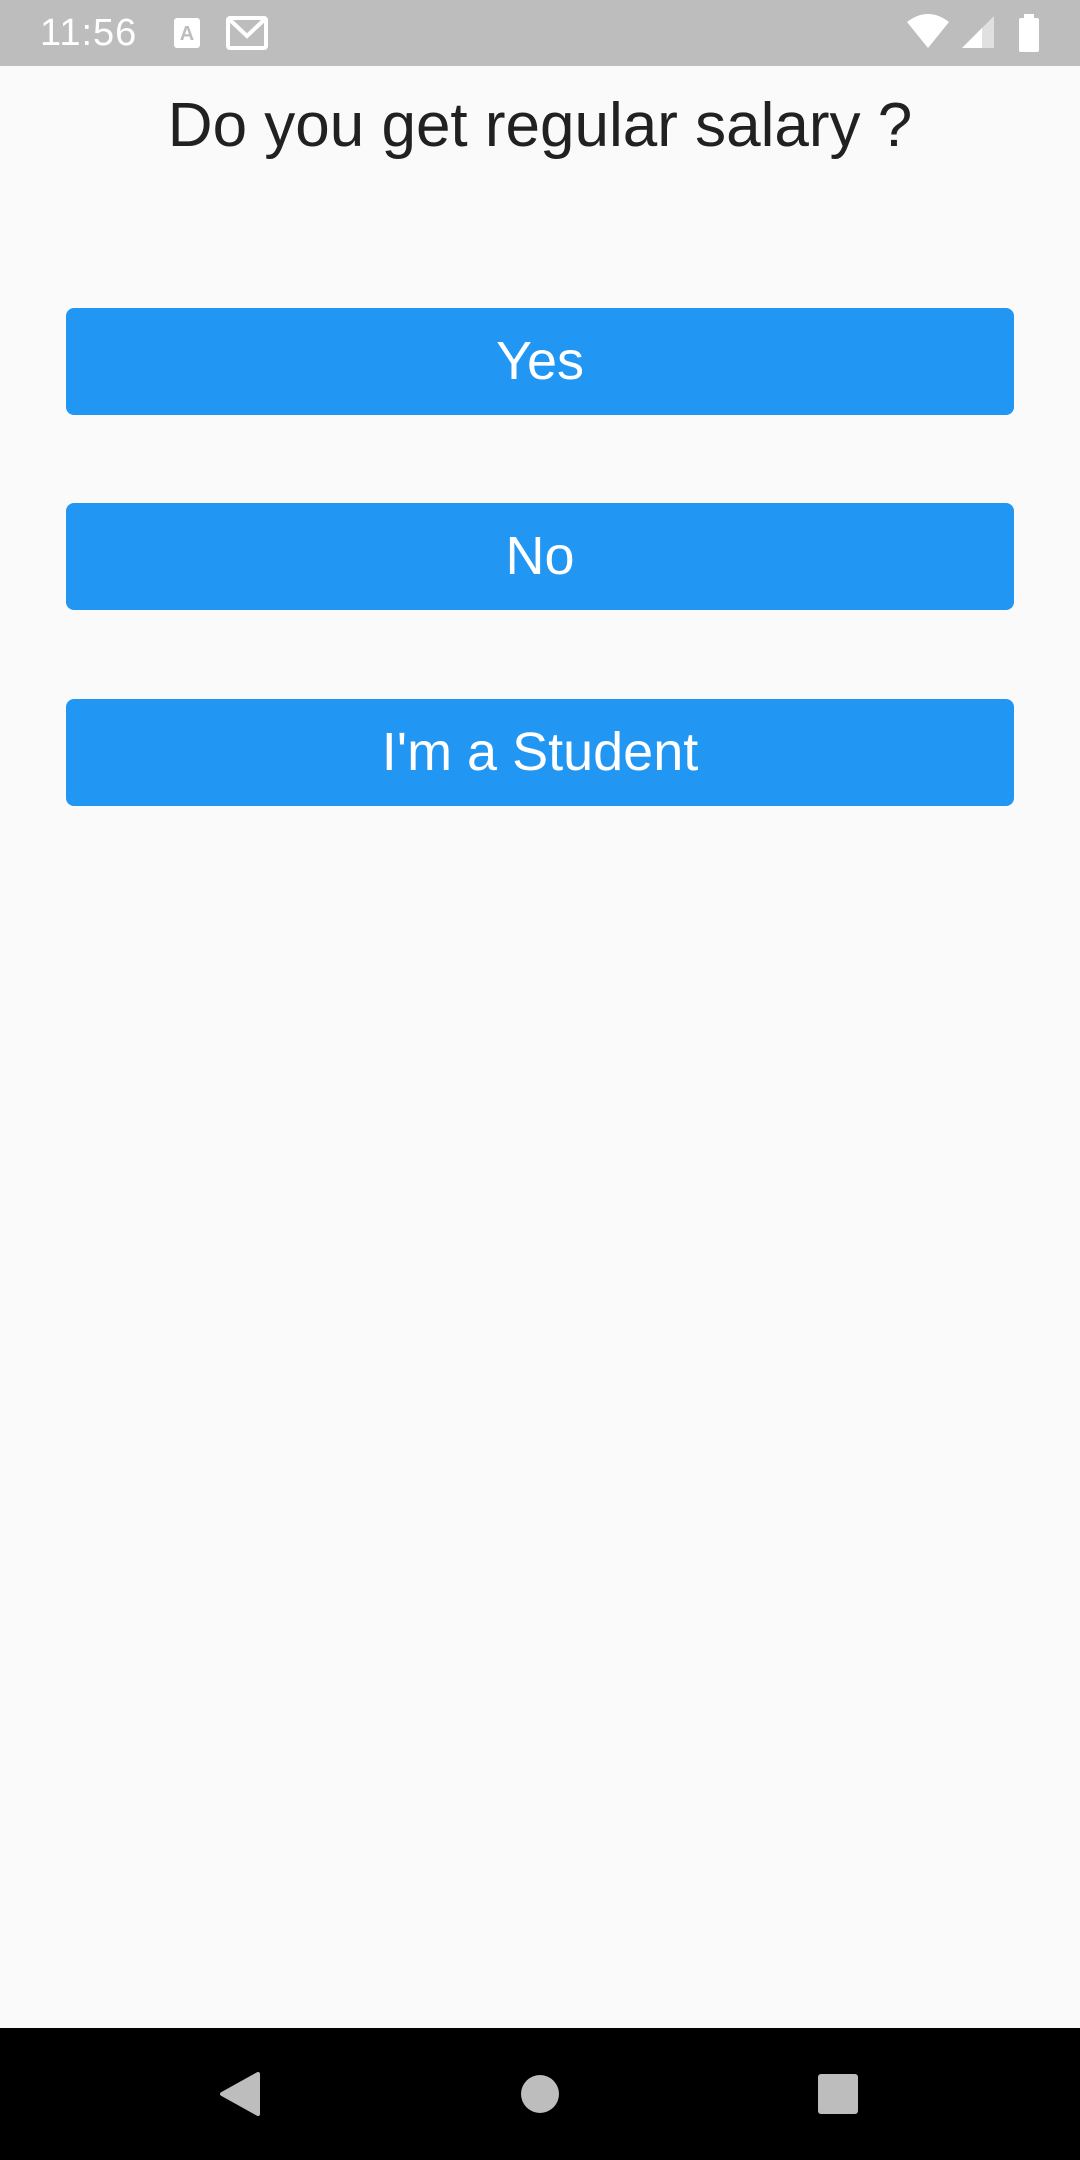  I want to click on status-bar: 11:56 A, so click(540, 33).